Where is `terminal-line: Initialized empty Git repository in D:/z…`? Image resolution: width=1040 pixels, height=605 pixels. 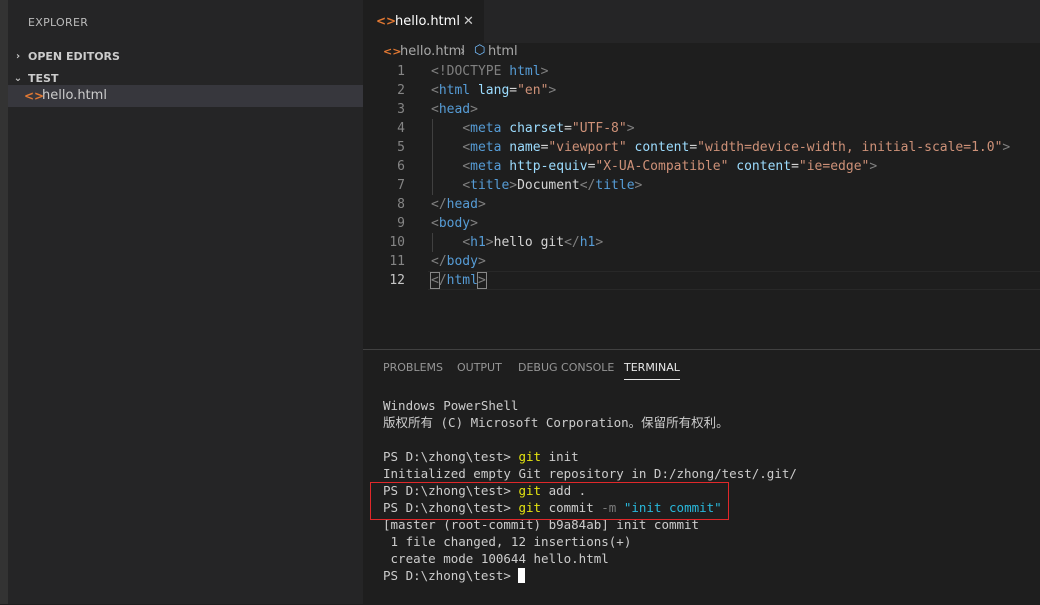 terminal-line: Initialized empty Git repository in D:/z… is located at coordinates (590, 473).